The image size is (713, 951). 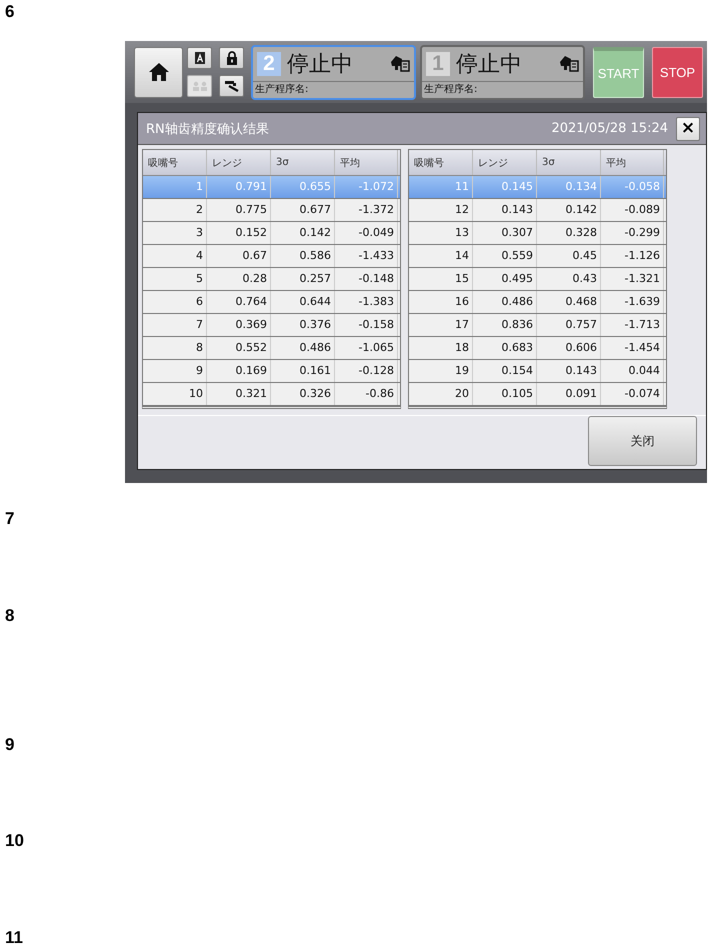 What do you see at coordinates (303, 256) in the screenshot?
I see `table-cell: 0.586` at bounding box center [303, 256].